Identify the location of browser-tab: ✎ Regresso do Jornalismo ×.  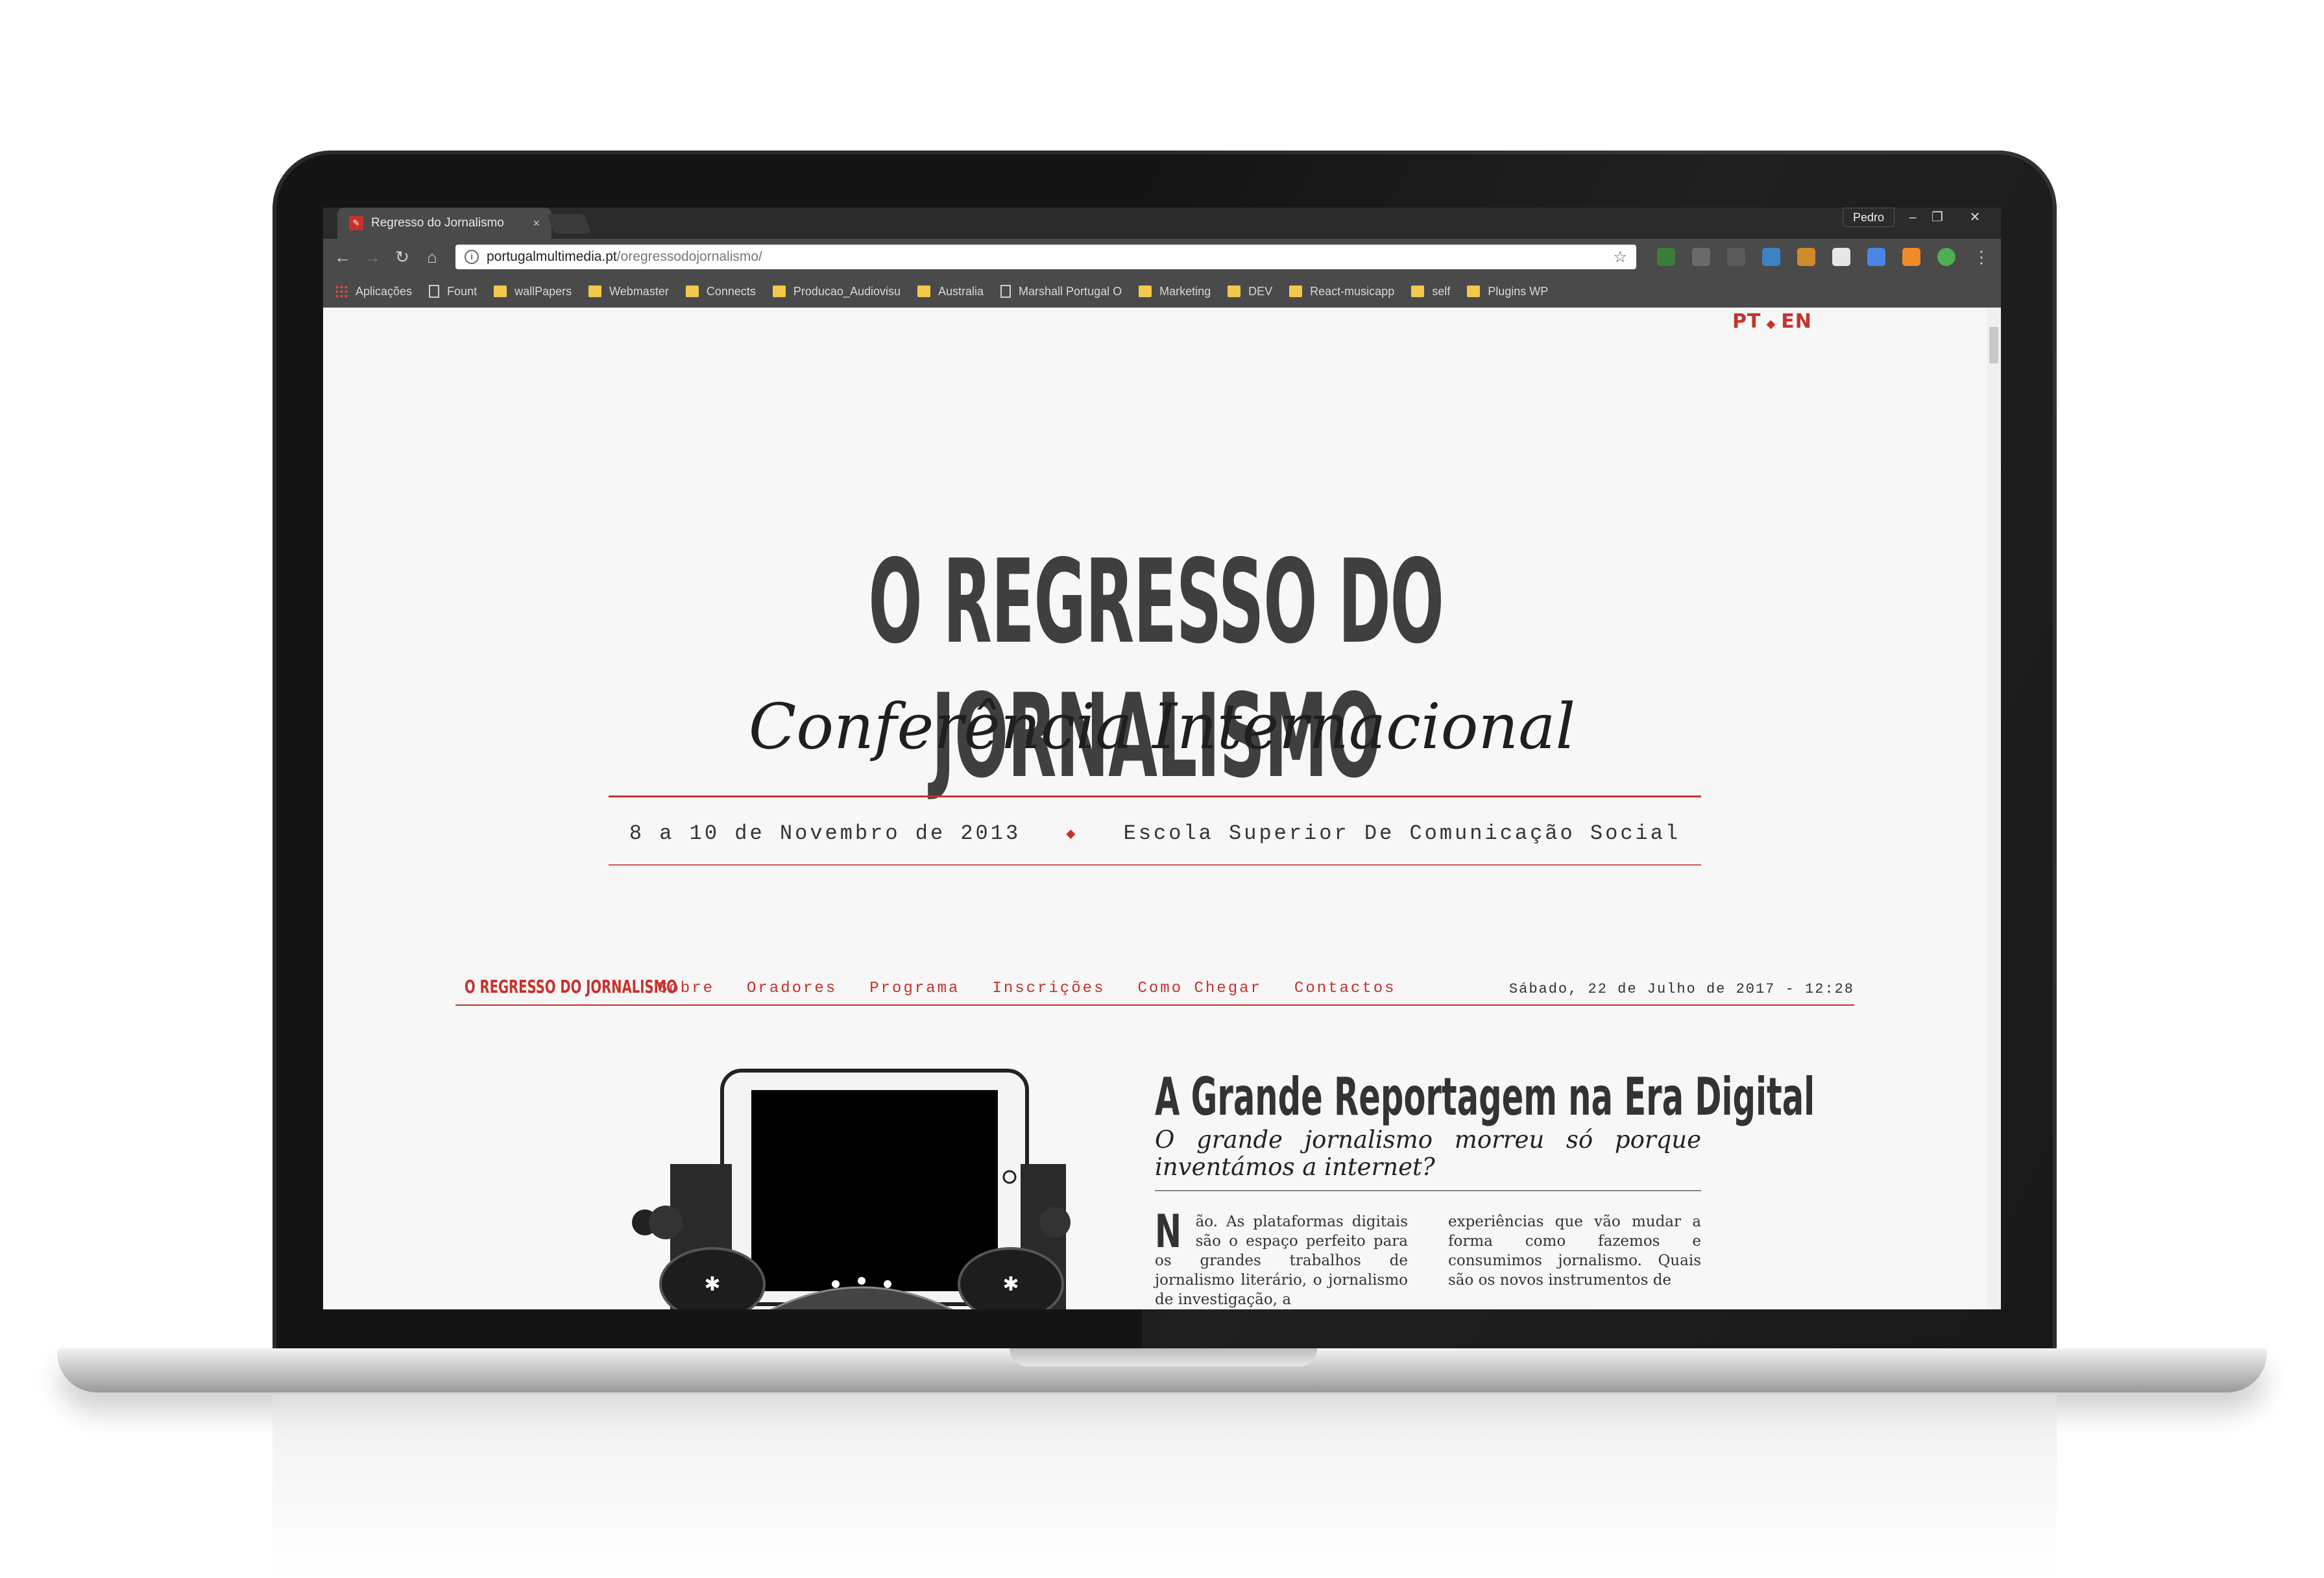
(444, 224).